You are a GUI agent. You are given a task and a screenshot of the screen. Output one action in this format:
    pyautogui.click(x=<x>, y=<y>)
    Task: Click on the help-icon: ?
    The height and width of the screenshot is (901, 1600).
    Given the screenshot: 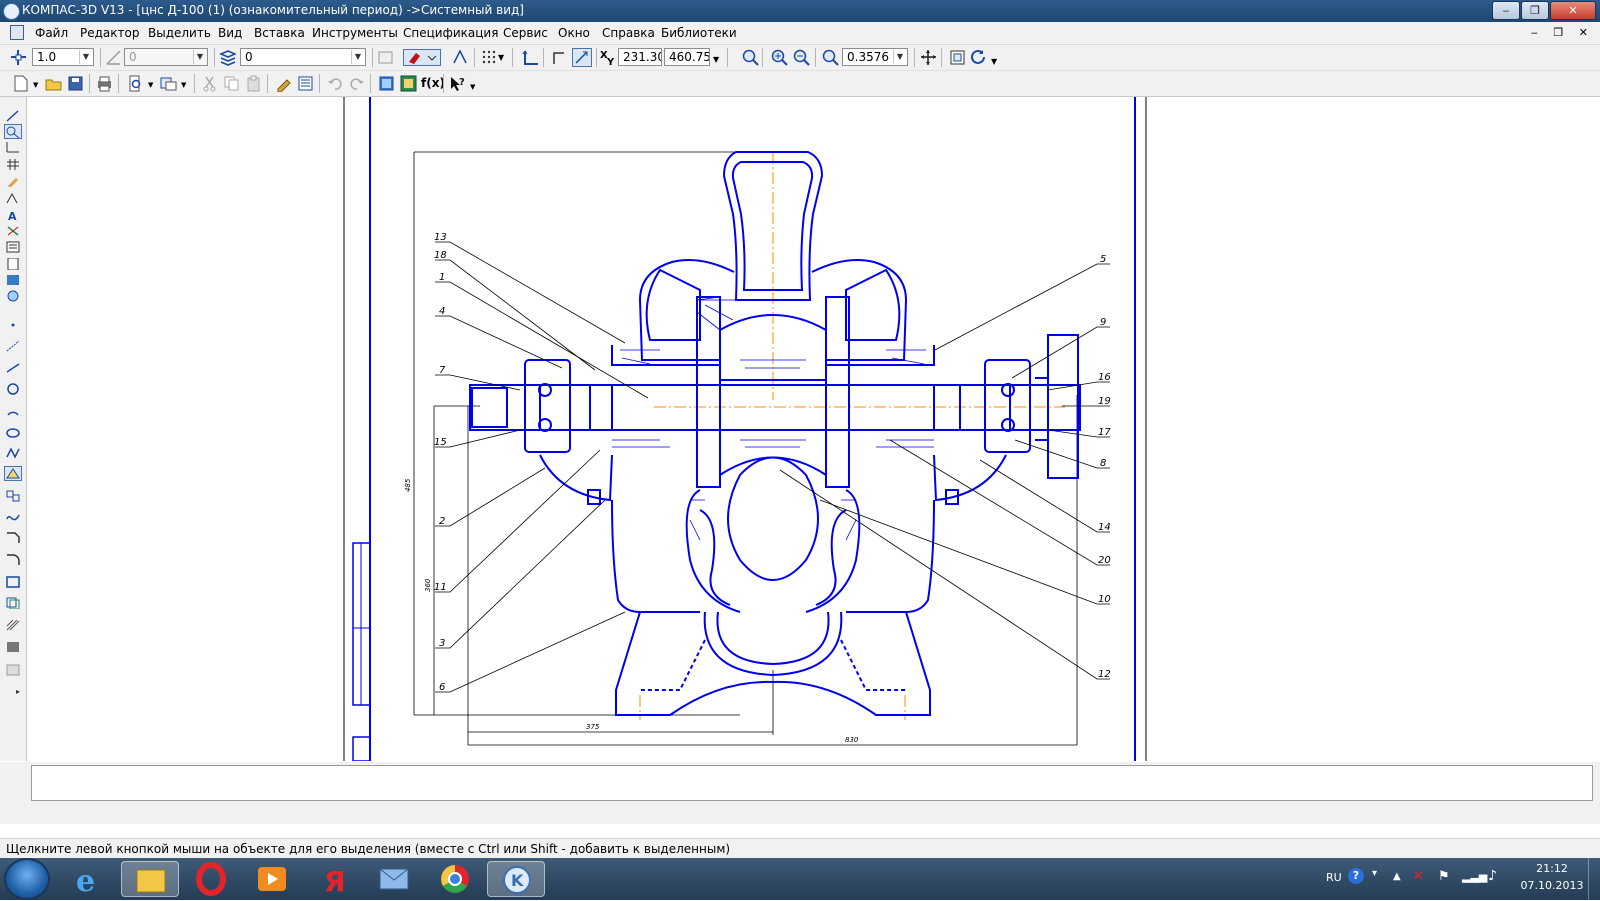 What is the action you would take?
    pyautogui.click(x=1356, y=876)
    